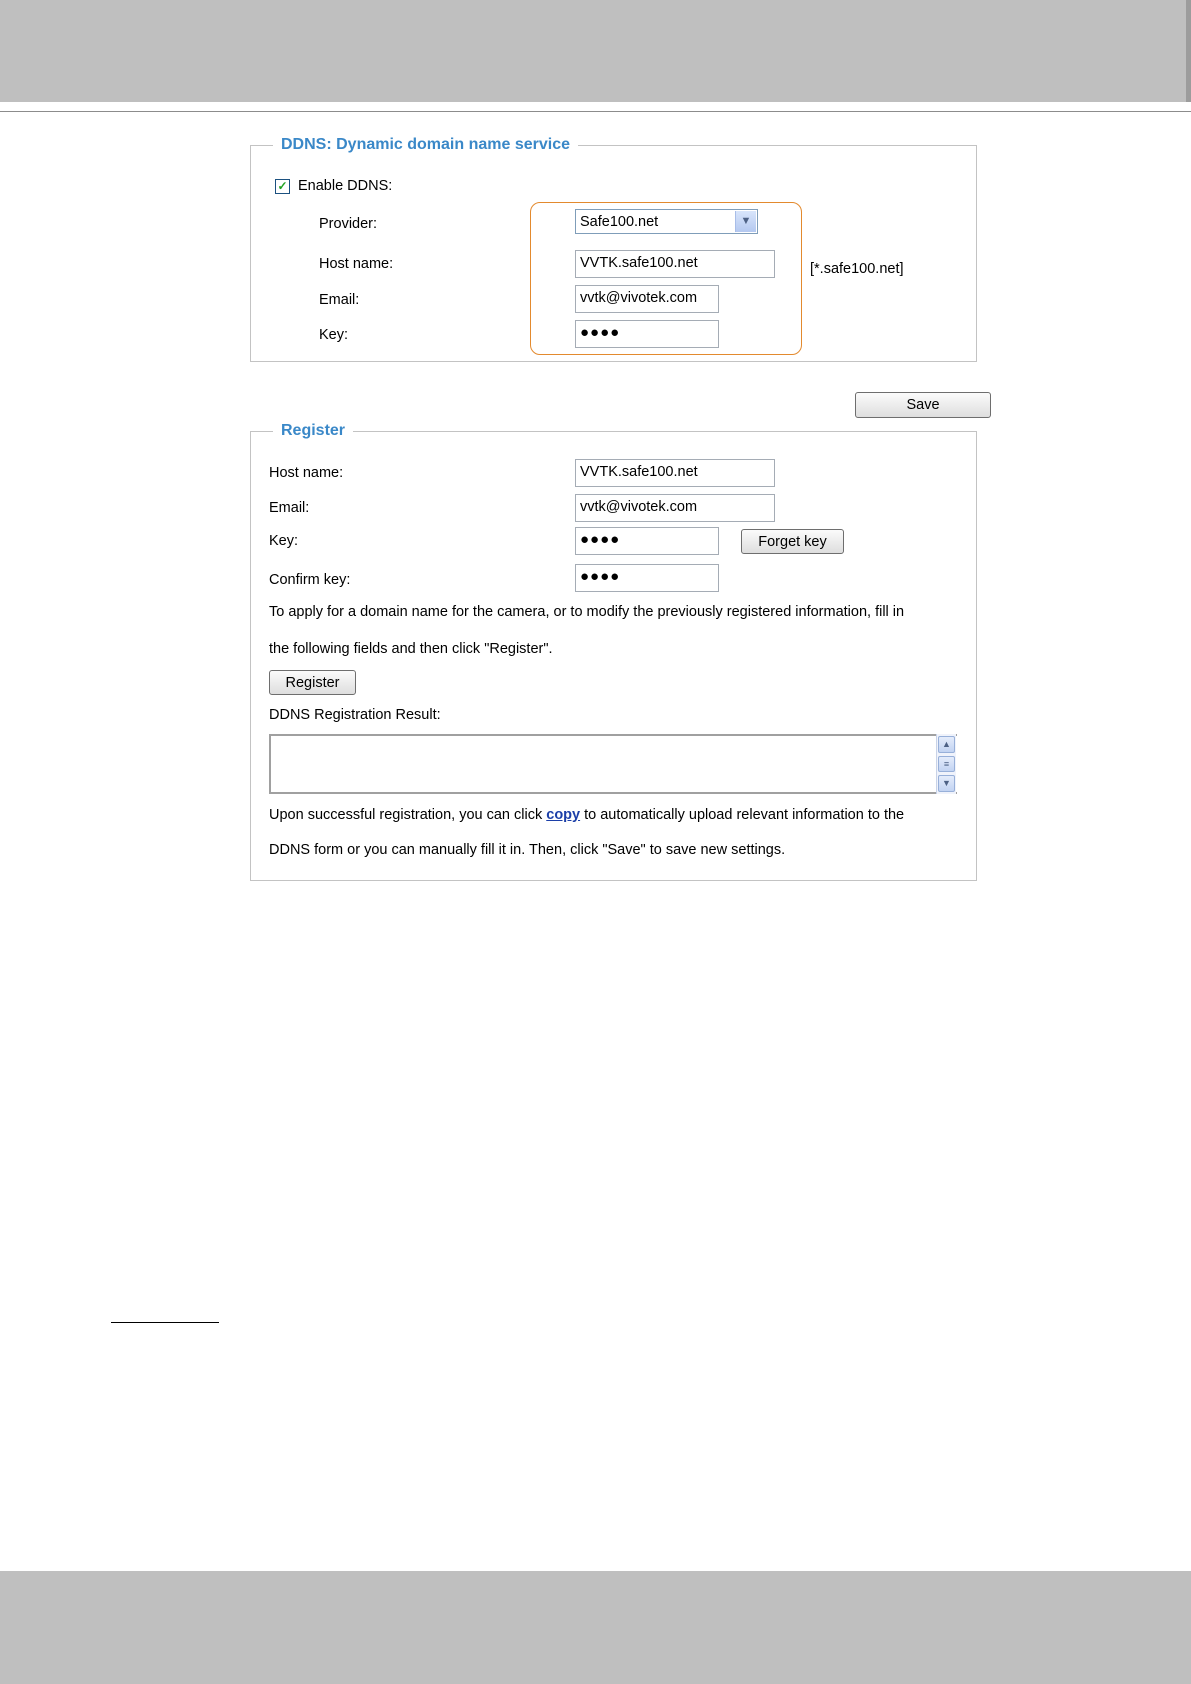  I want to click on forget-key-button: Forget key, so click(792, 541).